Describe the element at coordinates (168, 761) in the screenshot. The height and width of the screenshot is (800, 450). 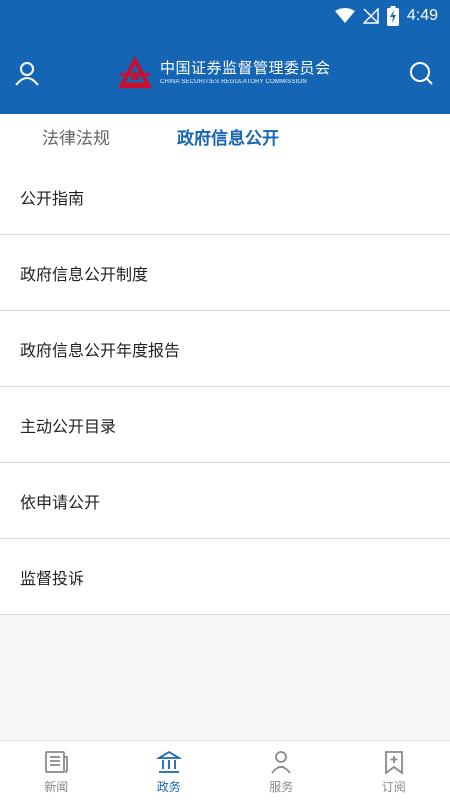
I see `government-building-icon` at that location.